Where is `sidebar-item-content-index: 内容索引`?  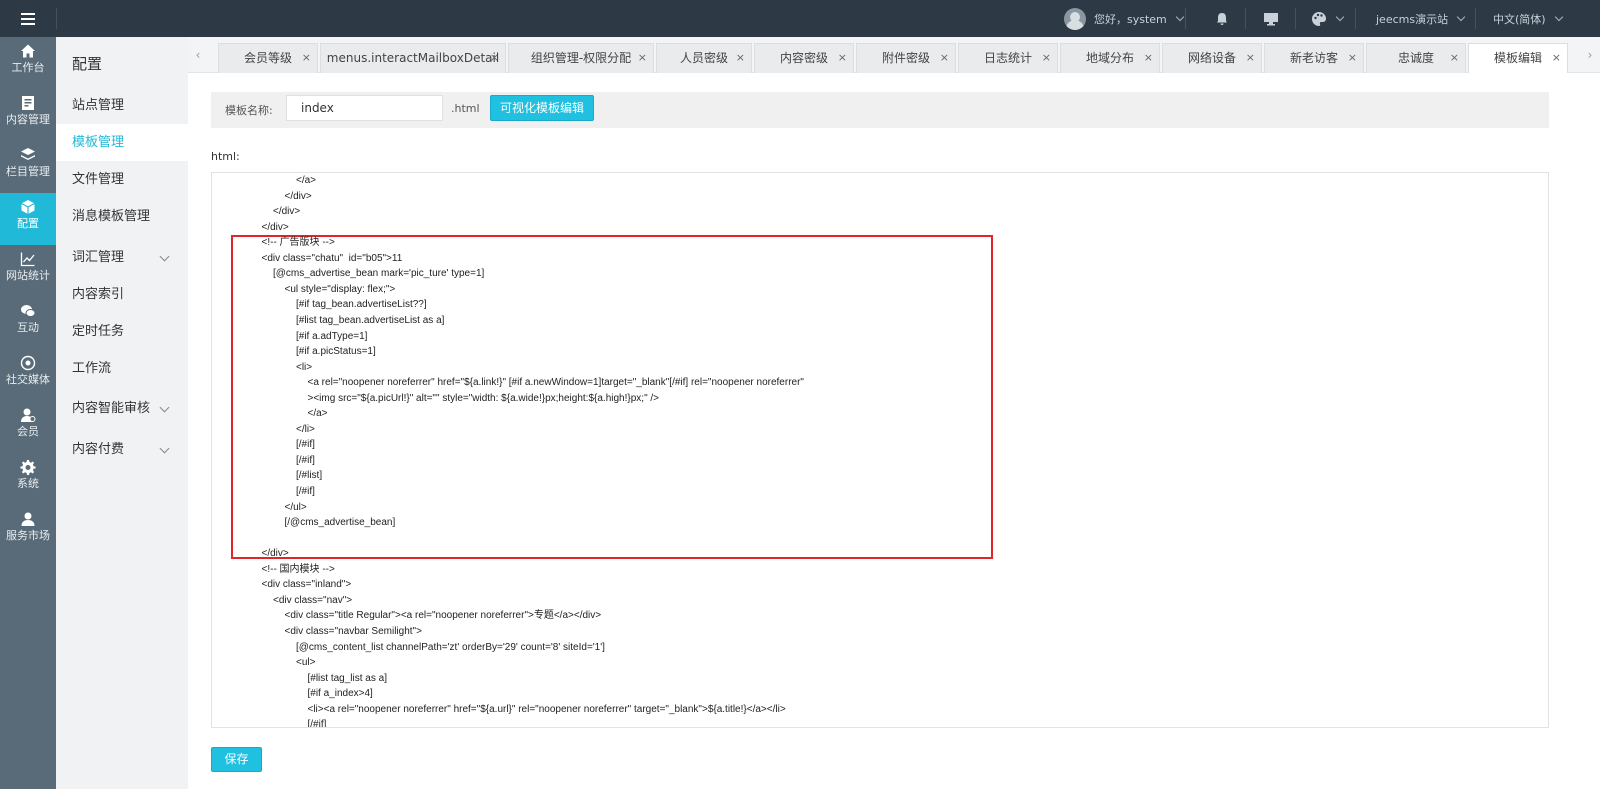
sidebar-item-content-index: 内容索引 is located at coordinates (122, 294).